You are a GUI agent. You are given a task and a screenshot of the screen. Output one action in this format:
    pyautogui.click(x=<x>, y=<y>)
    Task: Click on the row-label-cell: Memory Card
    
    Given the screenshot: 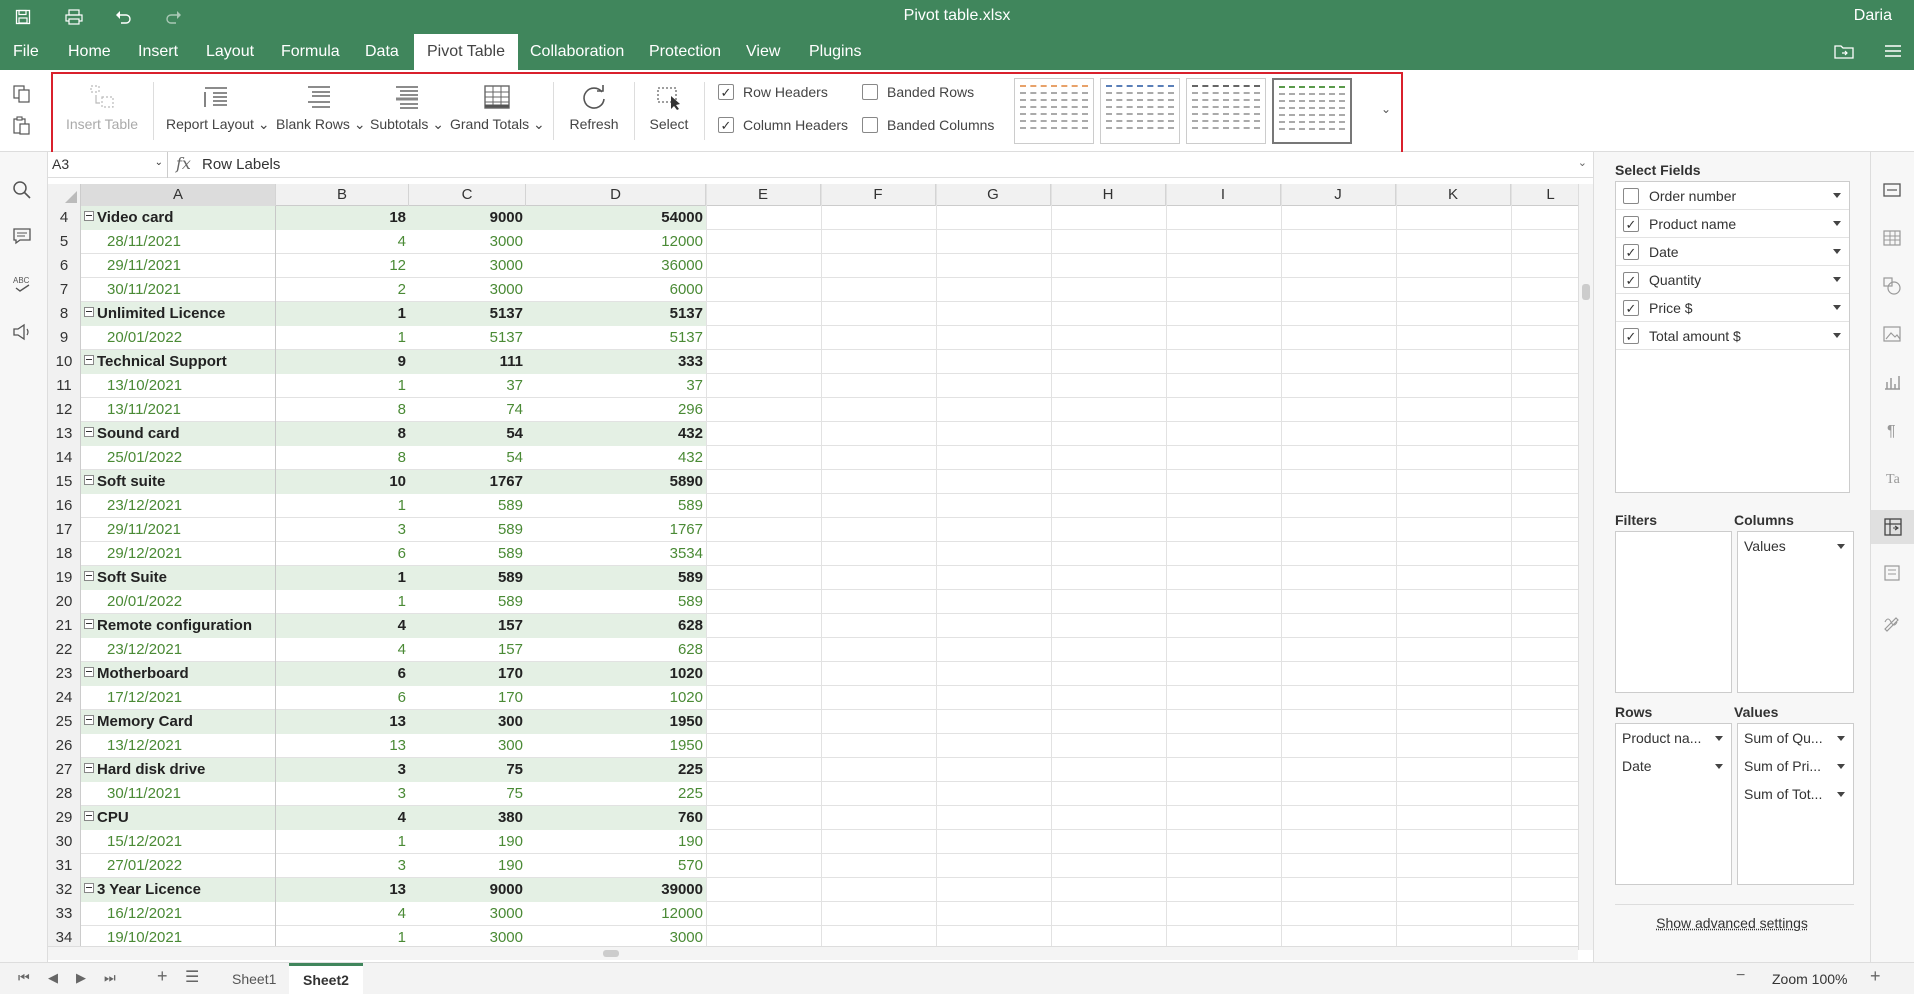 What is the action you would take?
    pyautogui.click(x=178, y=722)
    